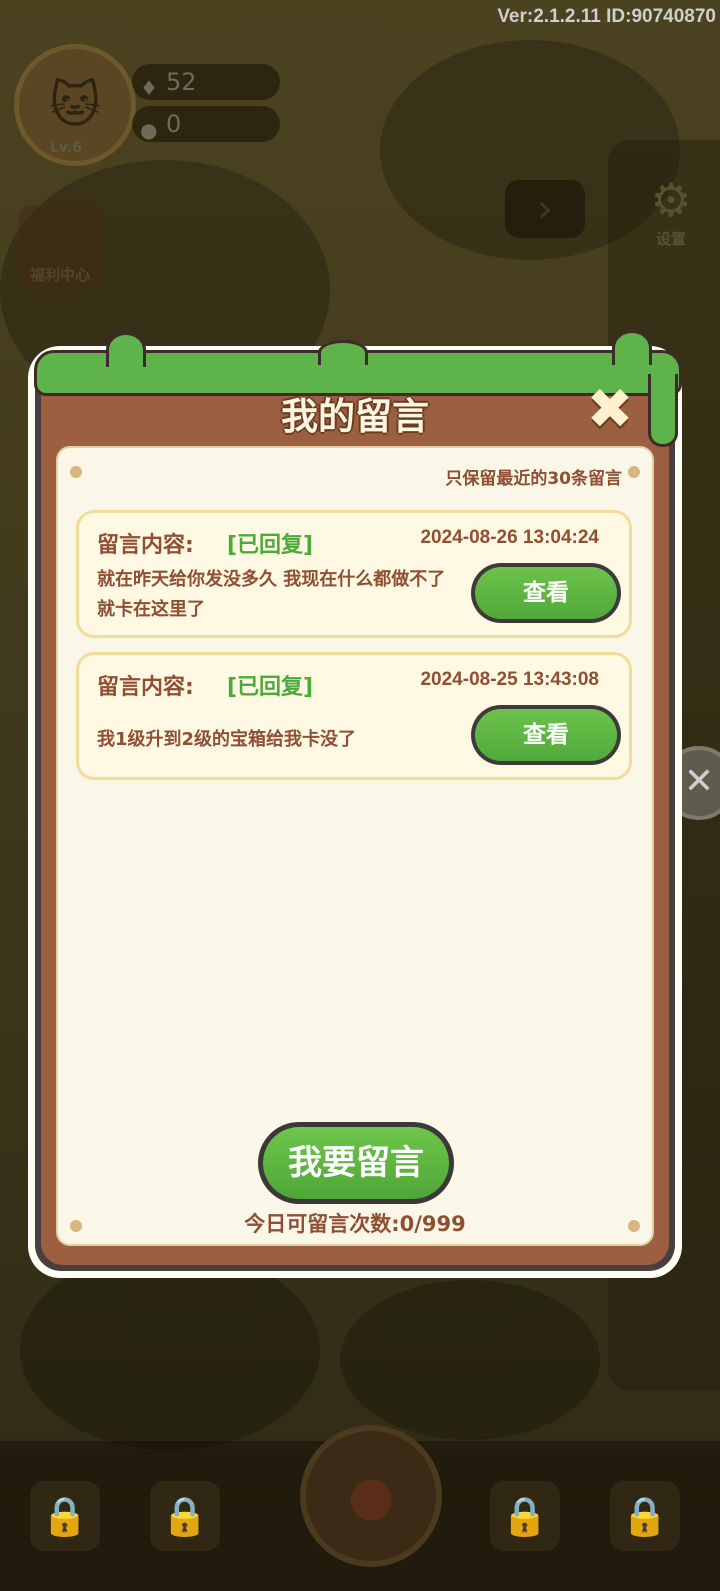 The image size is (720, 1591). I want to click on settings-label: 设置, so click(670, 239).